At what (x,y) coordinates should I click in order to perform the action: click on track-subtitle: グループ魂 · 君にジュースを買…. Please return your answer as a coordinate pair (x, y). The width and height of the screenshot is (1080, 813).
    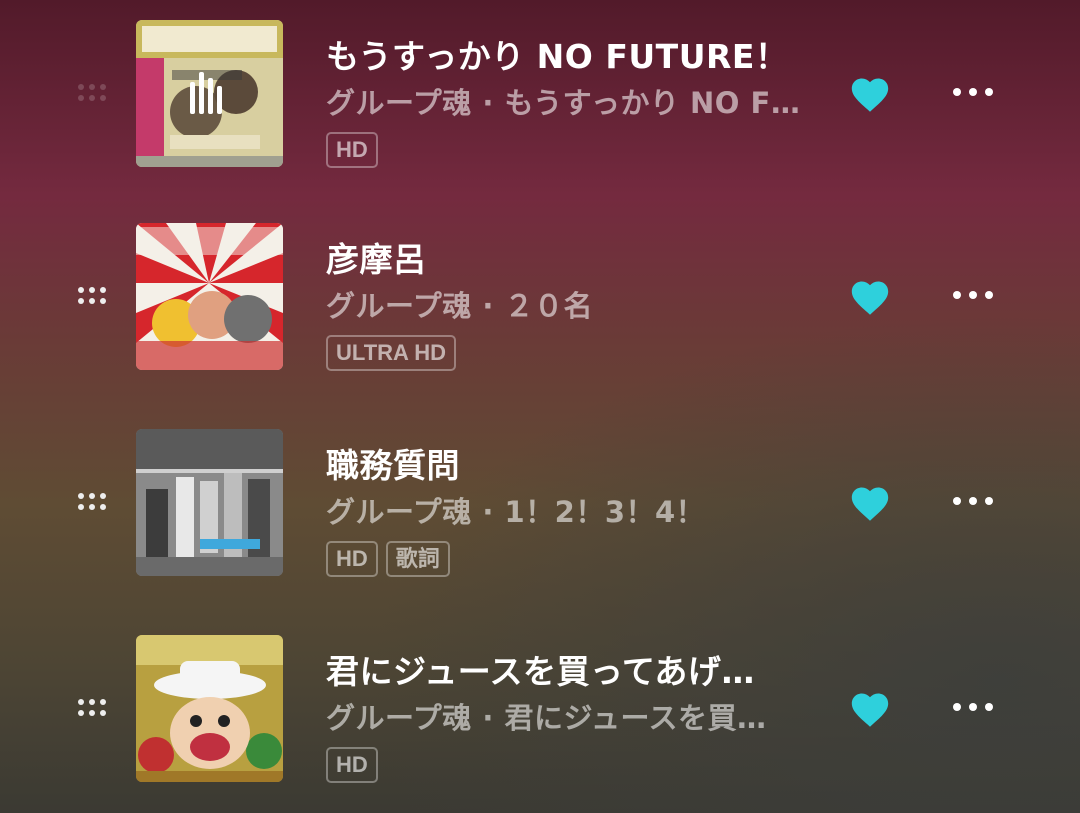
    Looking at the image, I should click on (546, 718).